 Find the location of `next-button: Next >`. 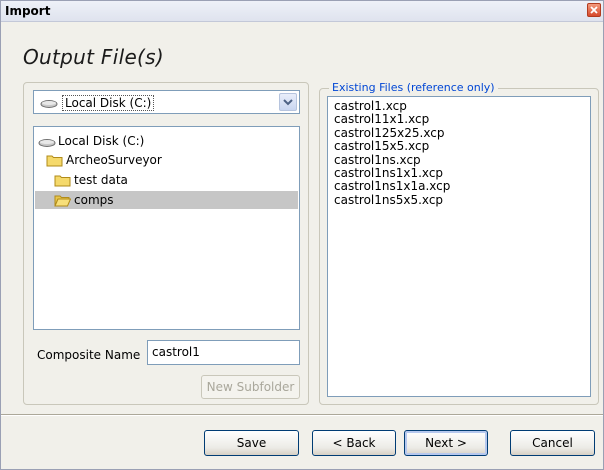

next-button: Next > is located at coordinates (446, 443).